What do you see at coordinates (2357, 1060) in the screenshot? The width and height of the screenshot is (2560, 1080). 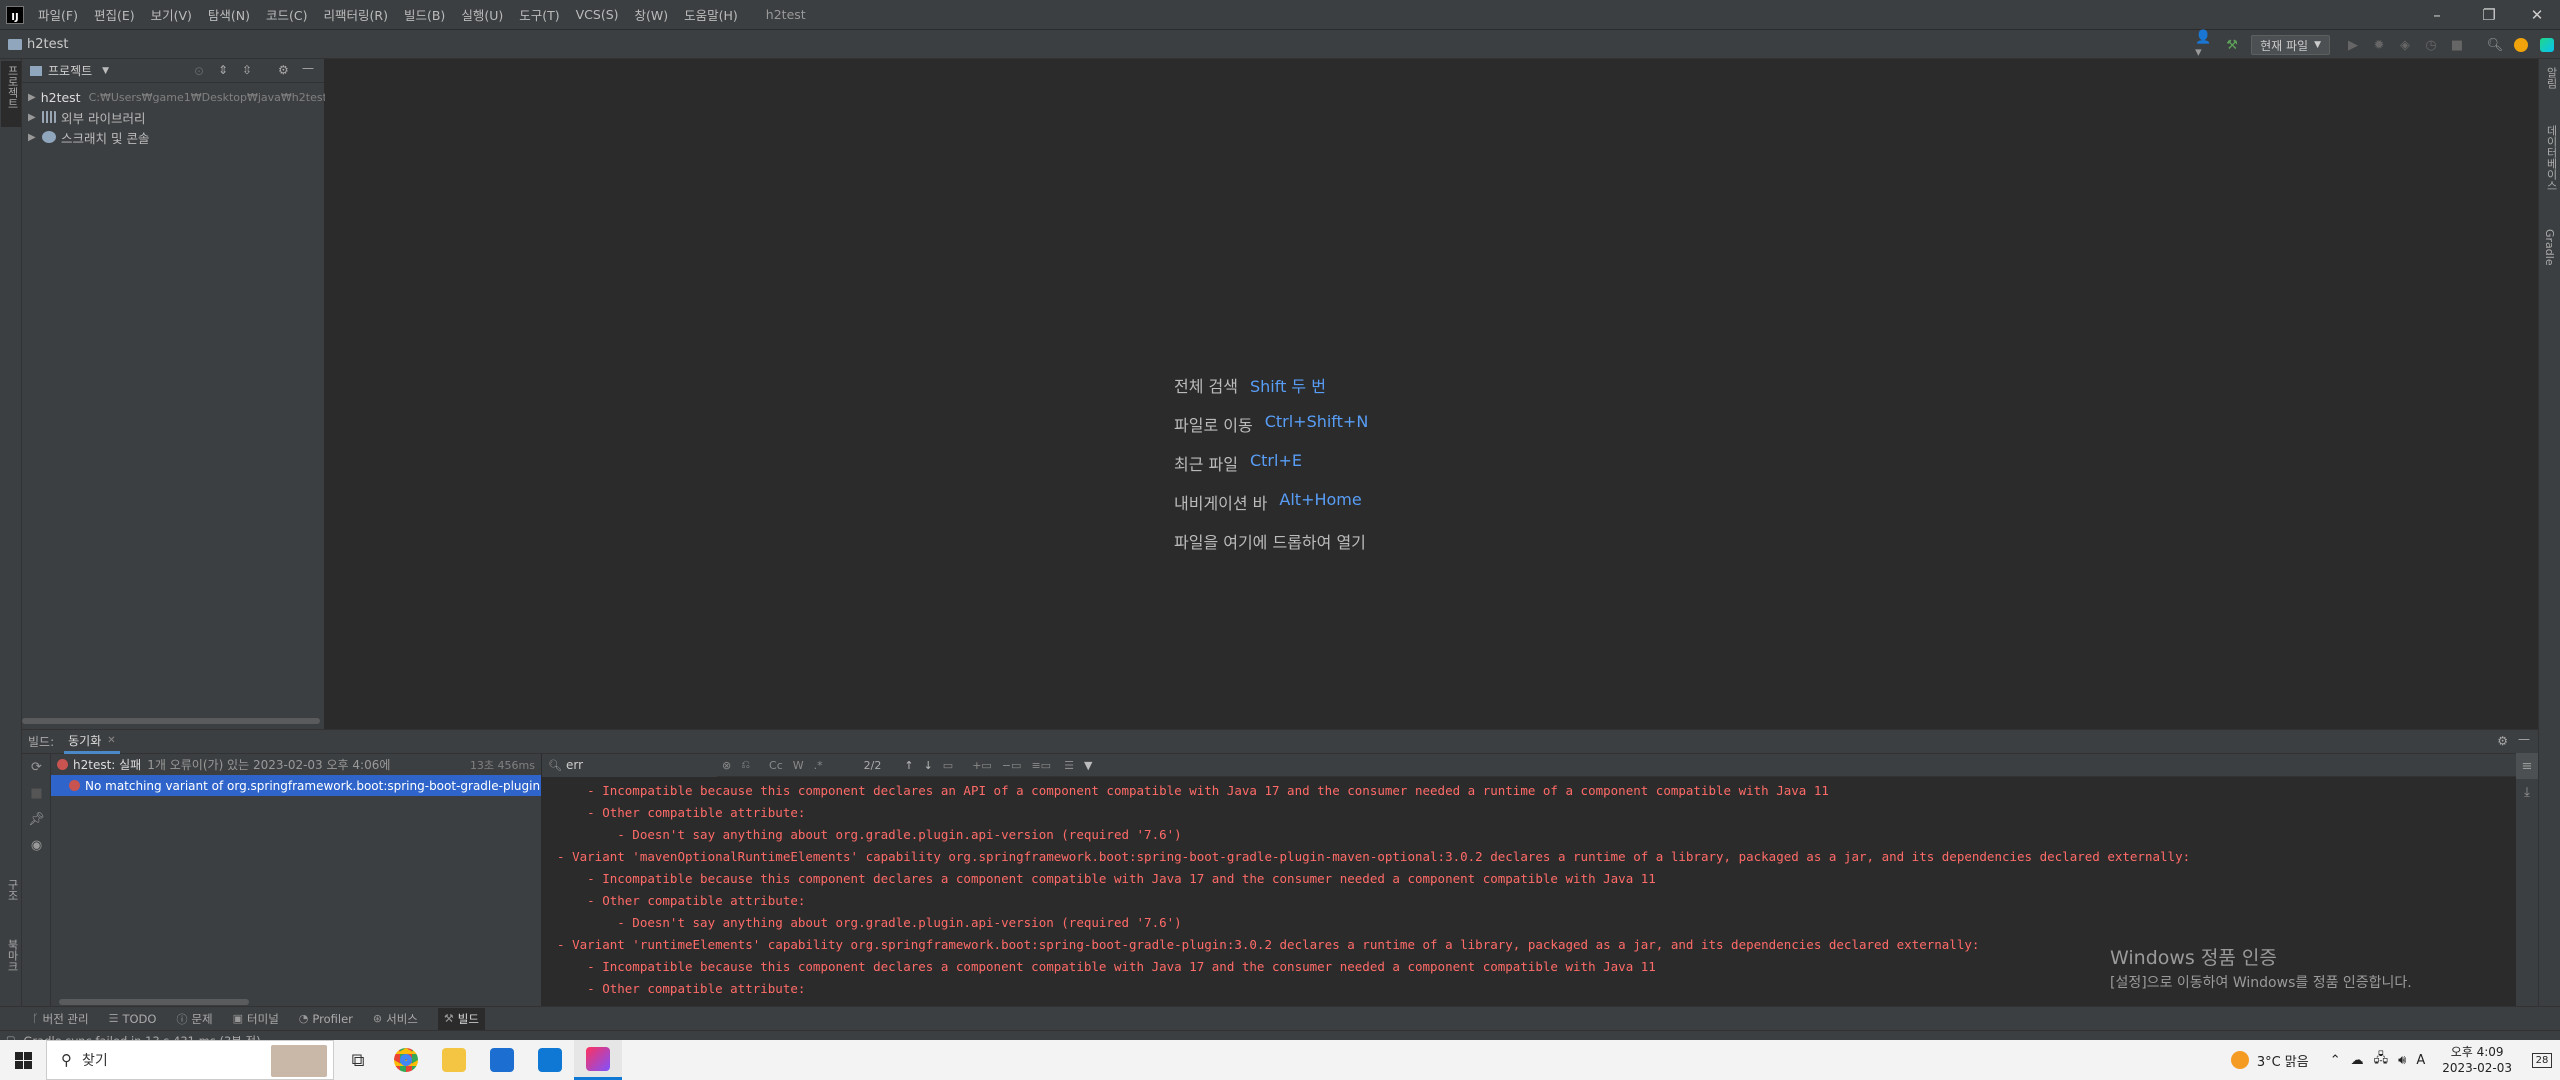 I see `onedrive-icon: ☁` at bounding box center [2357, 1060].